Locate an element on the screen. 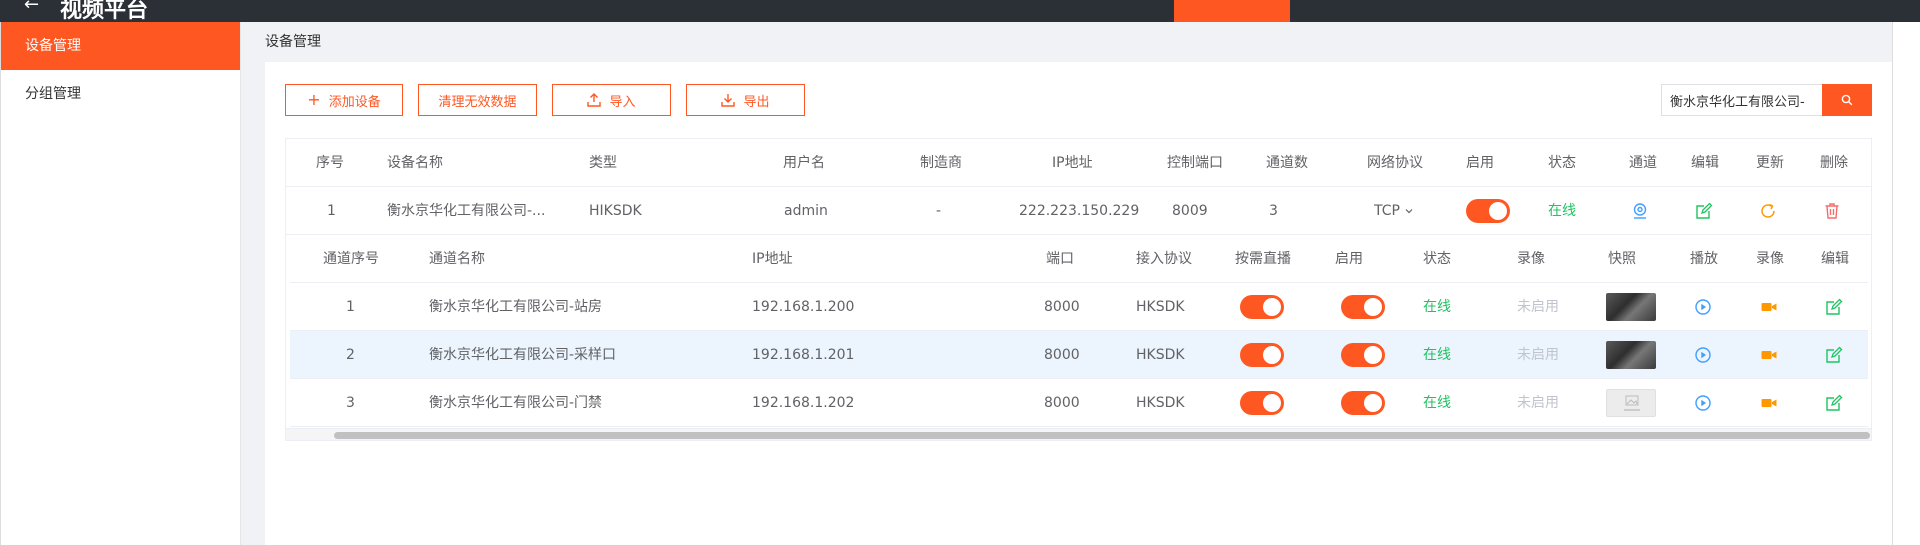 Image resolution: width=1920 pixels, height=545 pixels. sidebar: 设备管理 分组管理 is located at coordinates (120, 283).